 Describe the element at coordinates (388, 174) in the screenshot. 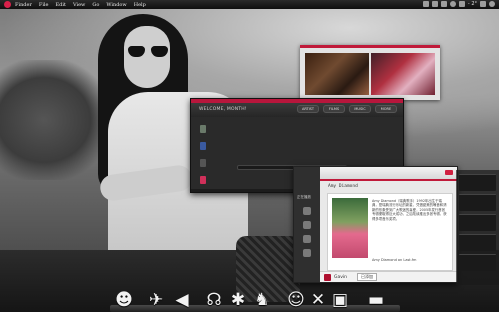

I see `chat-header` at that location.